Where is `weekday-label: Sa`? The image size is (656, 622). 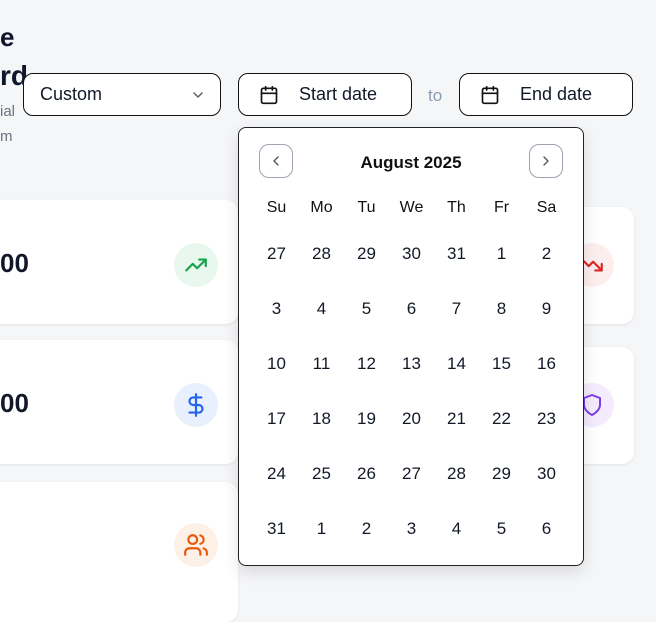
weekday-label: Sa is located at coordinates (546, 207).